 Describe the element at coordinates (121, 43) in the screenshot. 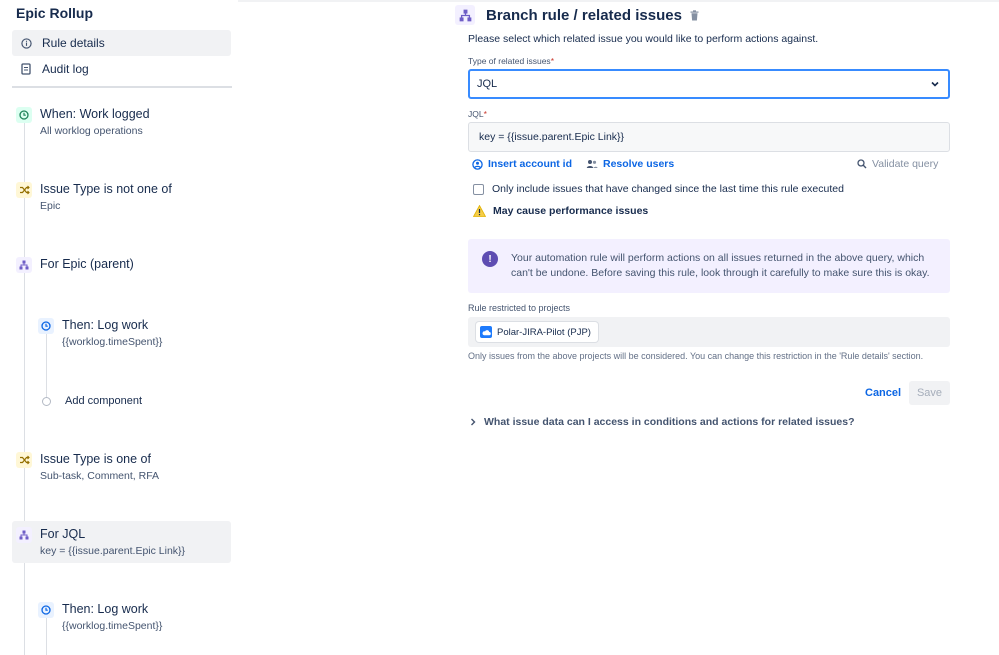

I see `nav-rule-details: Rule details` at that location.